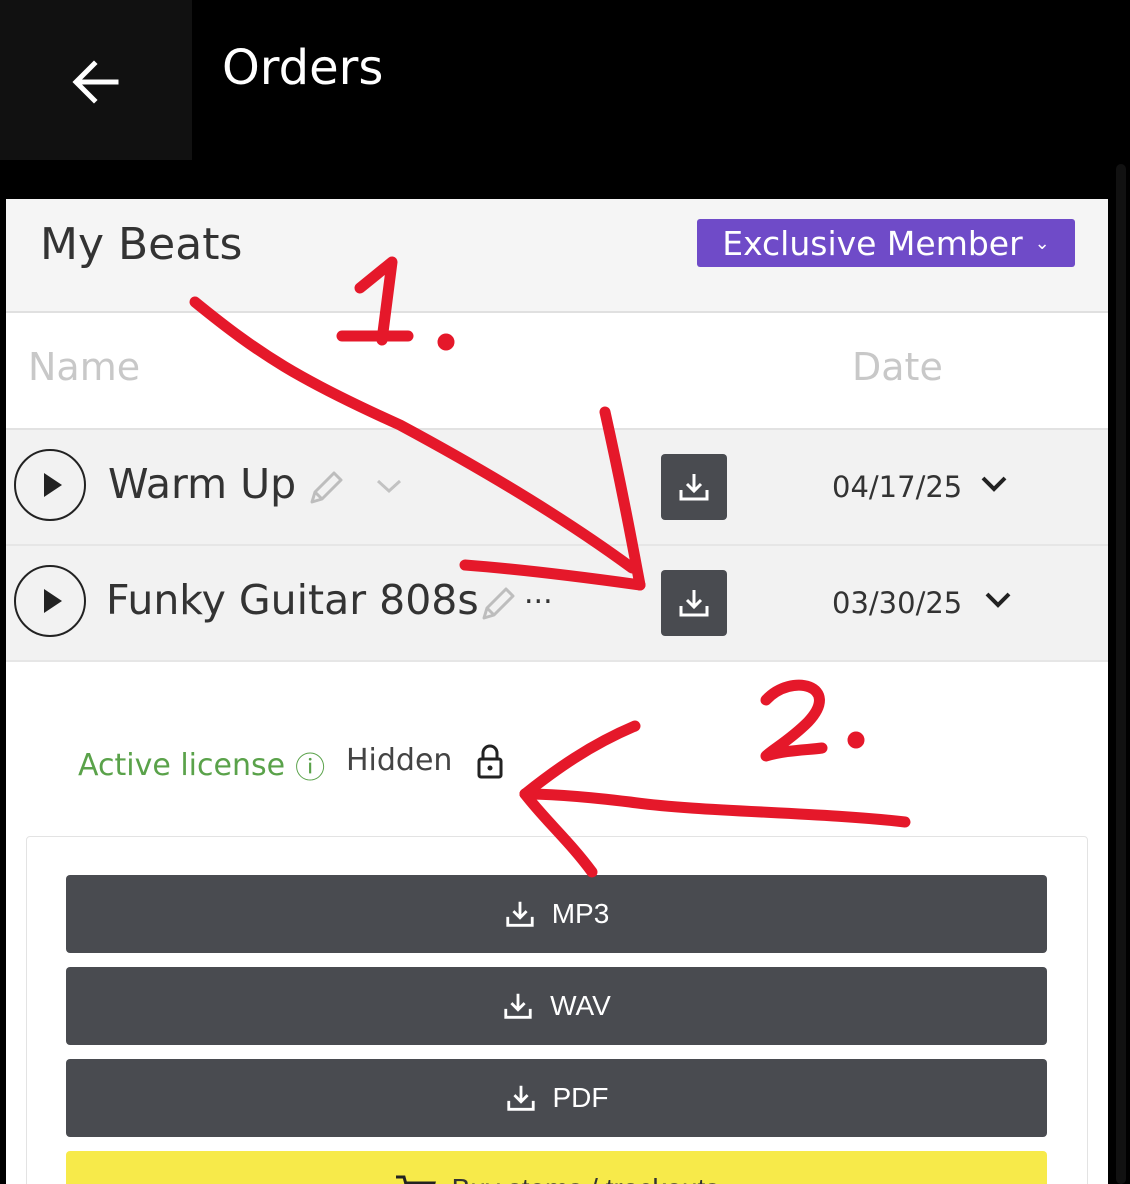 The image size is (1130, 1184). Describe the element at coordinates (580, 1097) in the screenshot. I see `download-label: PDF` at that location.